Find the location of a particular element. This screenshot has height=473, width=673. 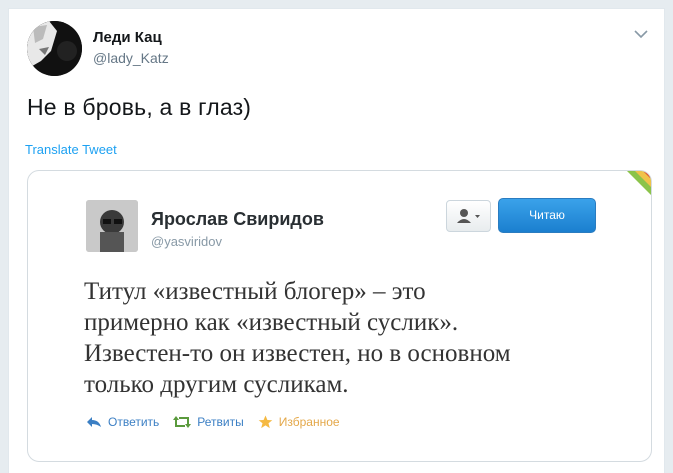

follow-button: Читаю is located at coordinates (547, 215).